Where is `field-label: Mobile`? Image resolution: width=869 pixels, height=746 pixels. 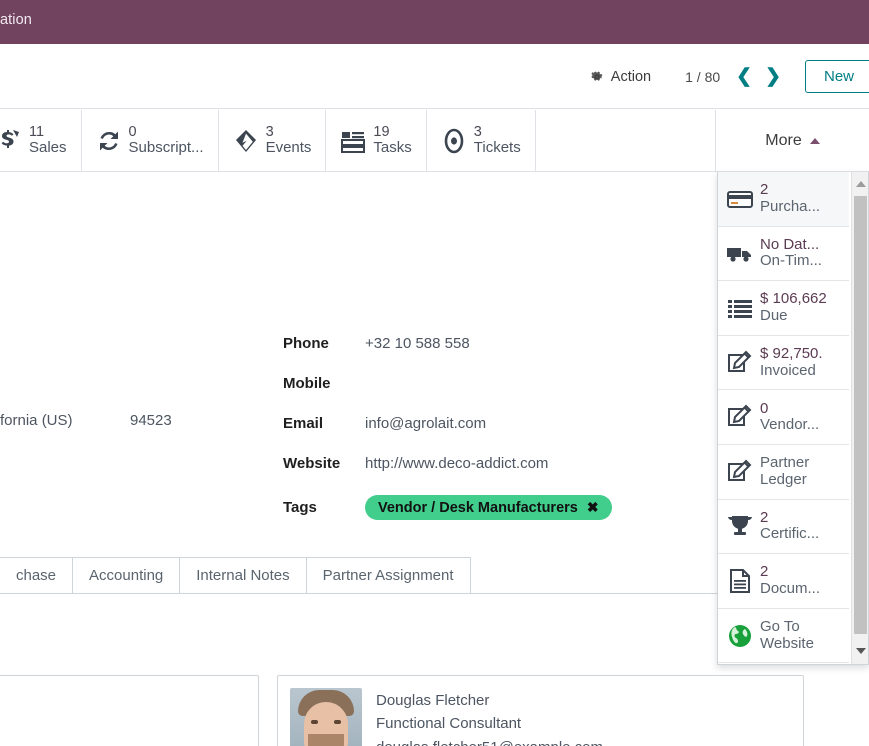 field-label: Mobile is located at coordinates (307, 383).